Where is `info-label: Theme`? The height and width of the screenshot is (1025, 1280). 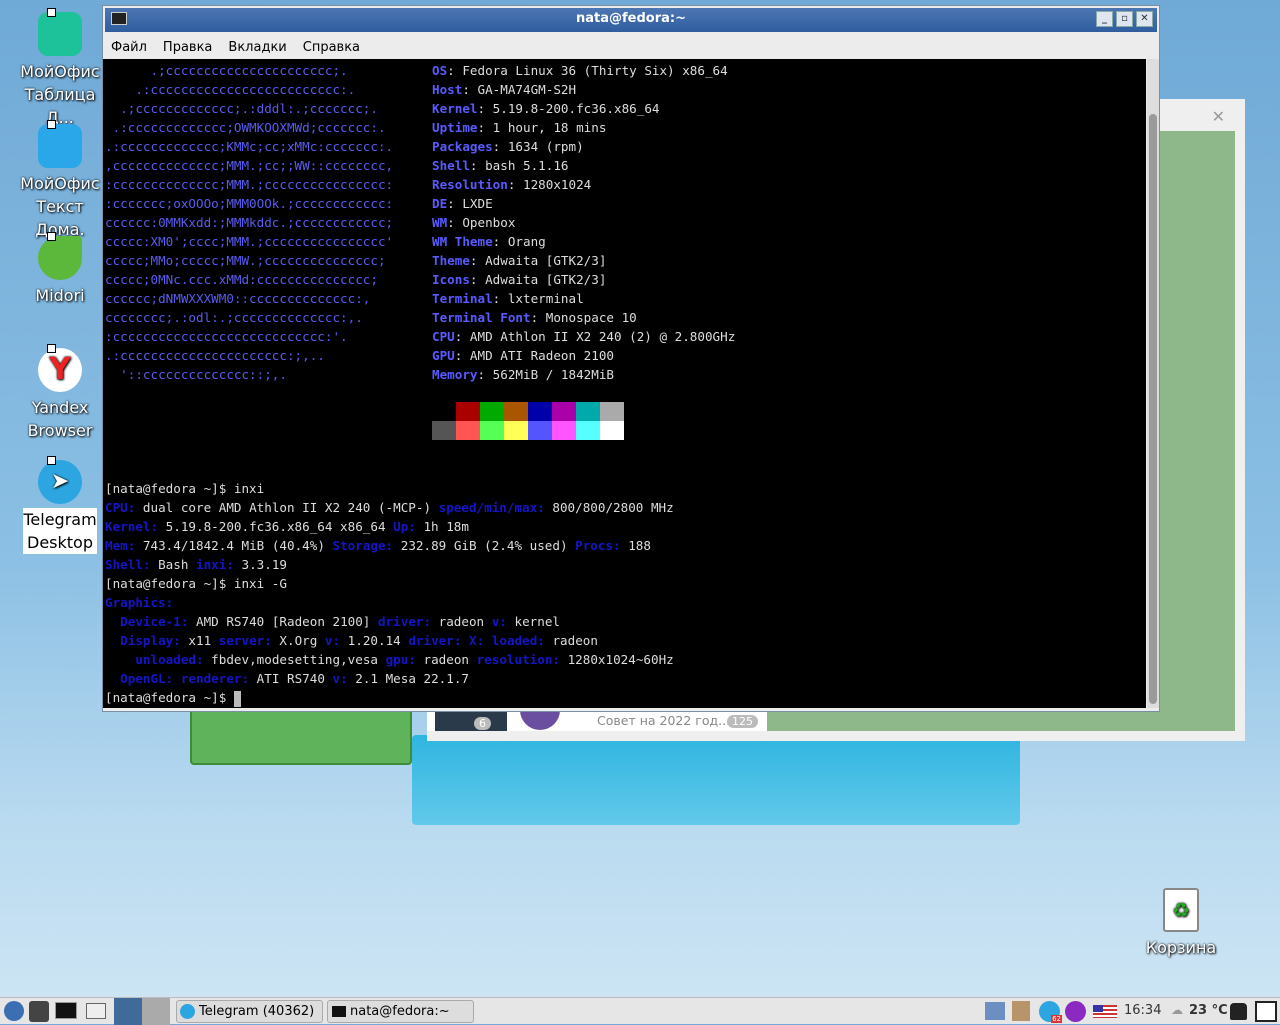
info-label: Theme is located at coordinates (451, 260).